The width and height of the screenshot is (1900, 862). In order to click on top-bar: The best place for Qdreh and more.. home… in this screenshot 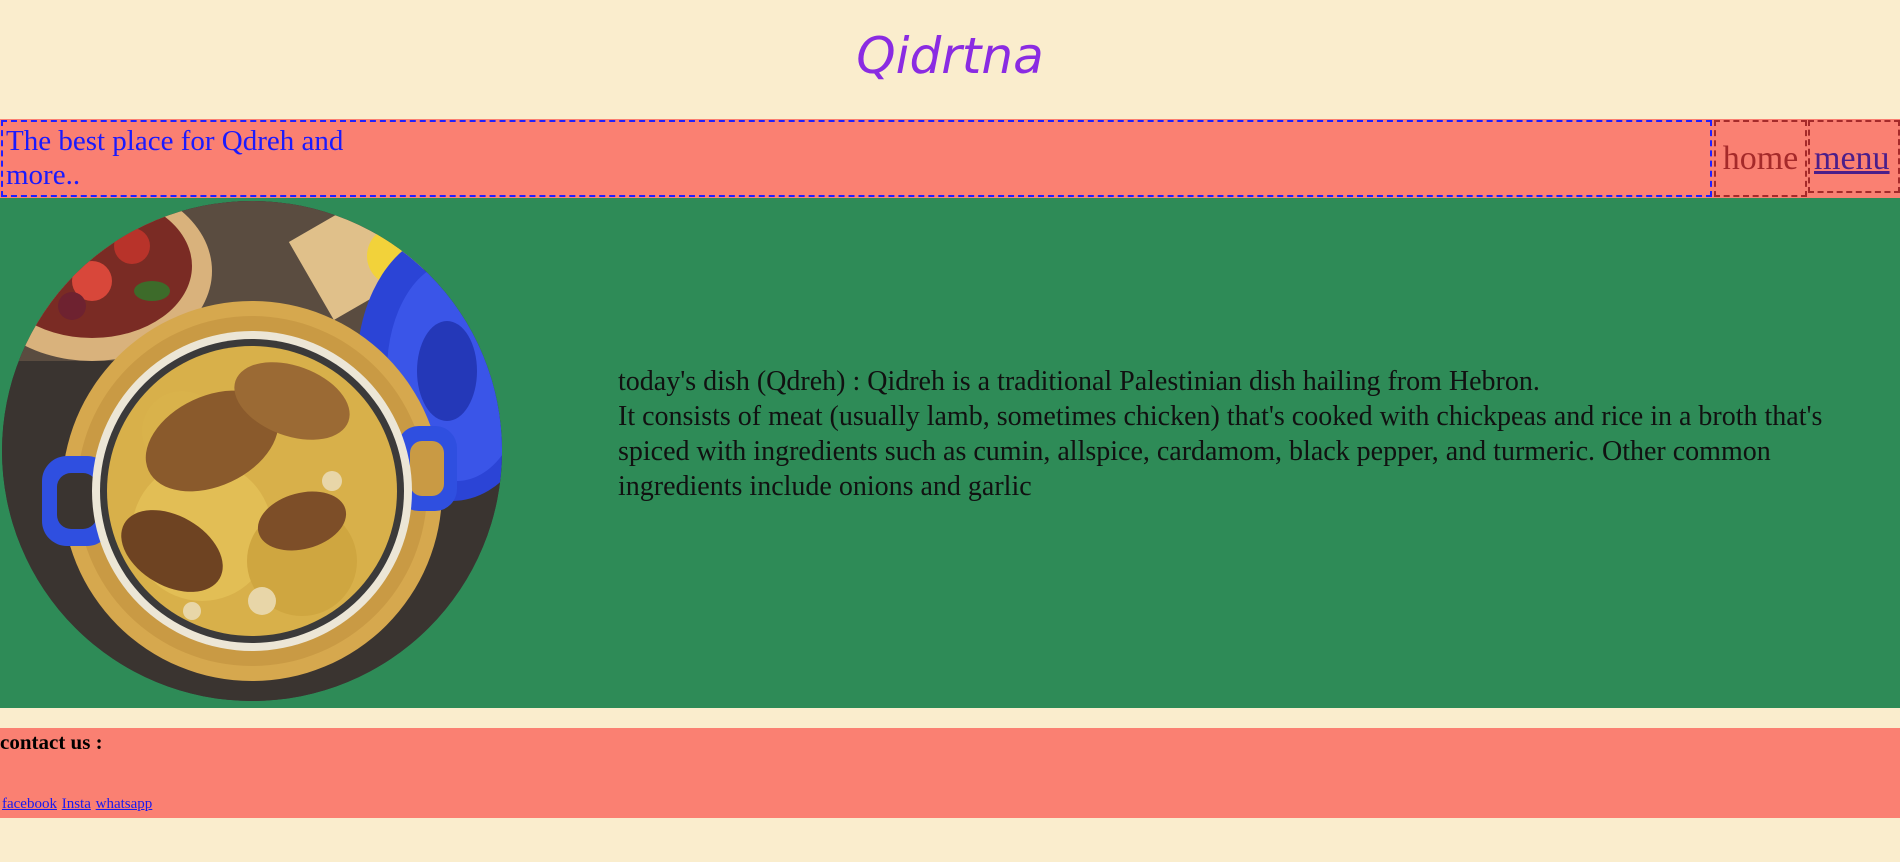, I will do `click(950, 158)`.